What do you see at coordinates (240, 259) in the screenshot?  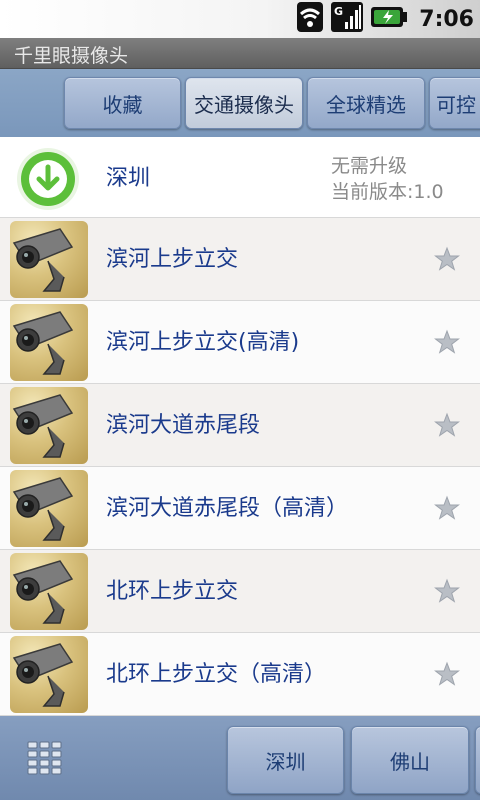 I see `list-item: 滨河上步立交` at bounding box center [240, 259].